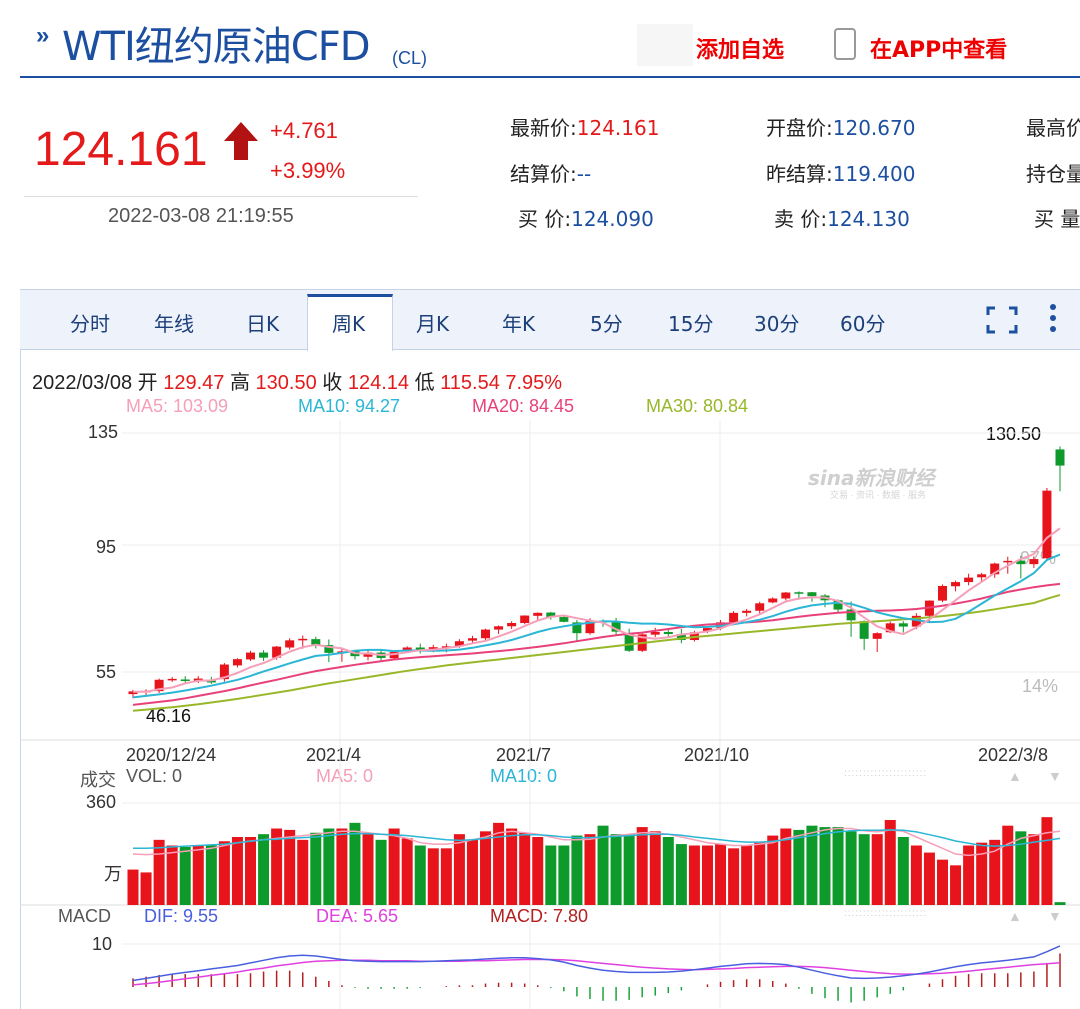 The height and width of the screenshot is (1009, 1080). Describe the element at coordinates (1038, 558) in the screenshot. I see `pct-axis-tick: 97%` at that location.